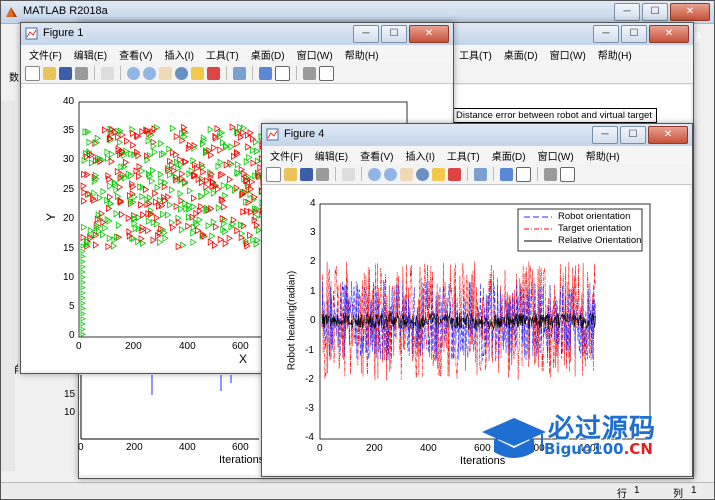  Describe the element at coordinates (429, 34) in the screenshot. I see `figure1-close-button: ✕` at that location.